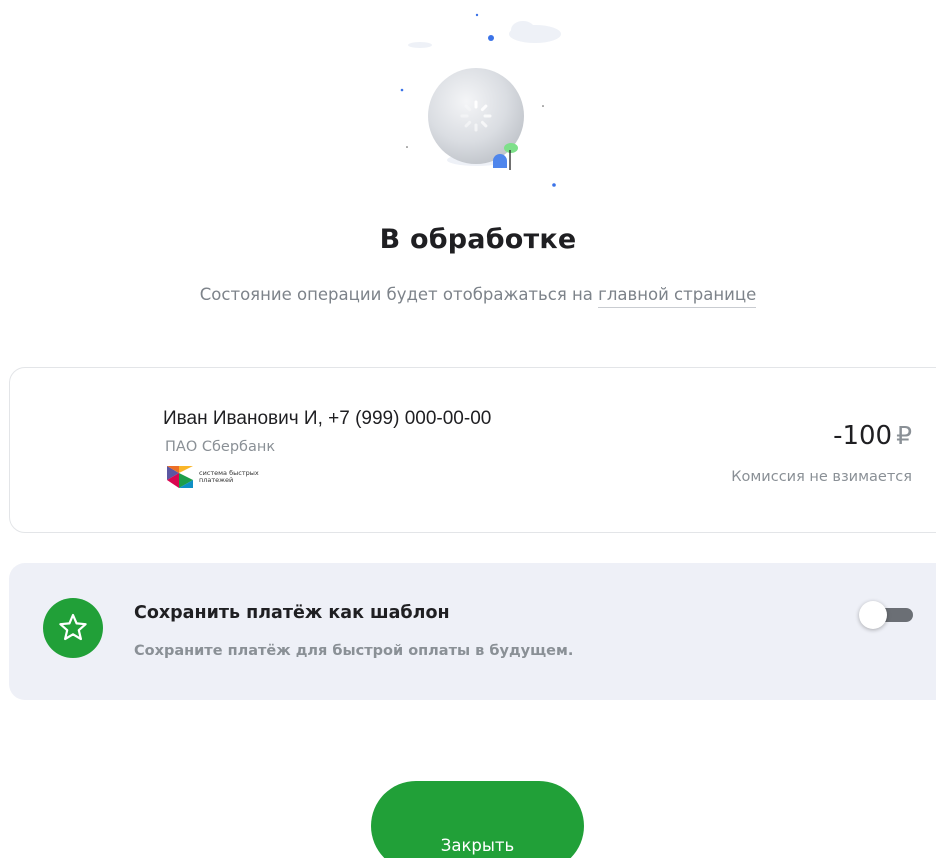 The width and height of the screenshot is (936, 858). Describe the element at coordinates (229, 476) in the screenshot. I see `sbp-logo-text: система быстрых платежей` at that location.